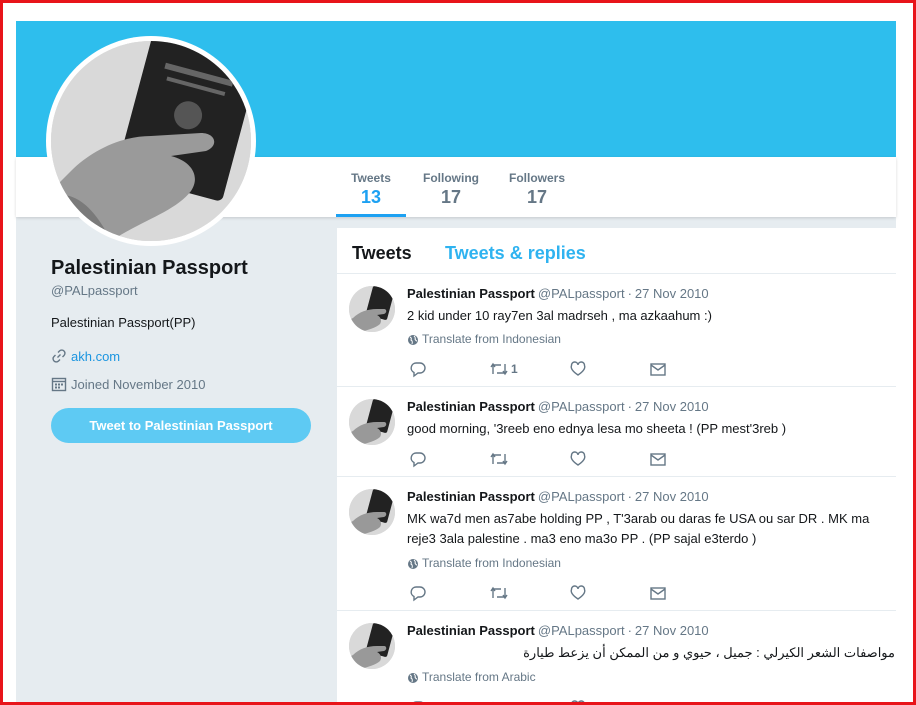 This screenshot has height=705, width=916. Describe the element at coordinates (382, 253) in the screenshot. I see `tab-tweets: Tweets` at that location.